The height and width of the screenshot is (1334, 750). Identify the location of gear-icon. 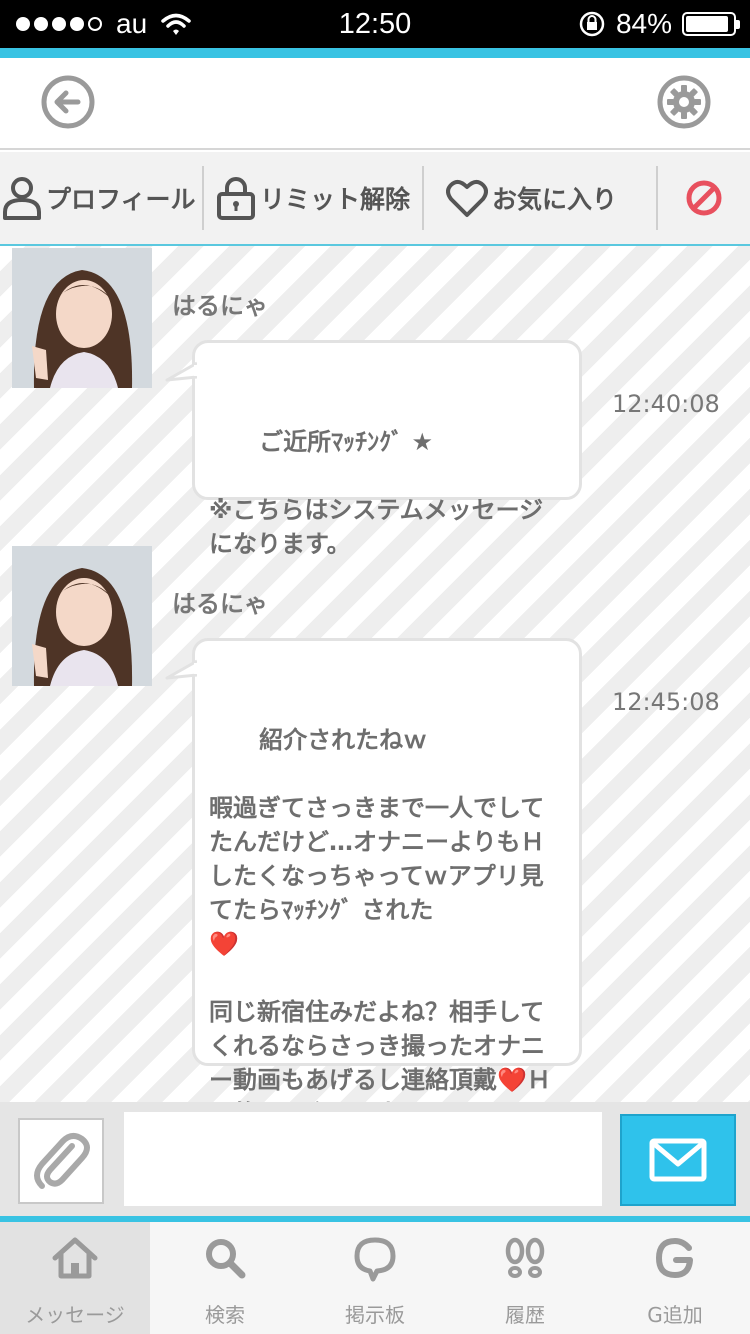
(684, 102).